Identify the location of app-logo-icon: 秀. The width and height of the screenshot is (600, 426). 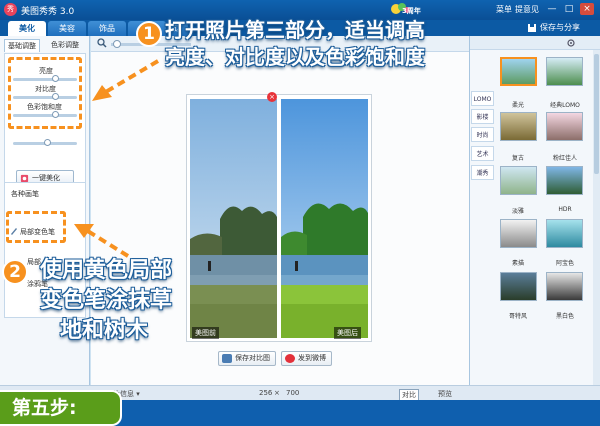
(10, 9).